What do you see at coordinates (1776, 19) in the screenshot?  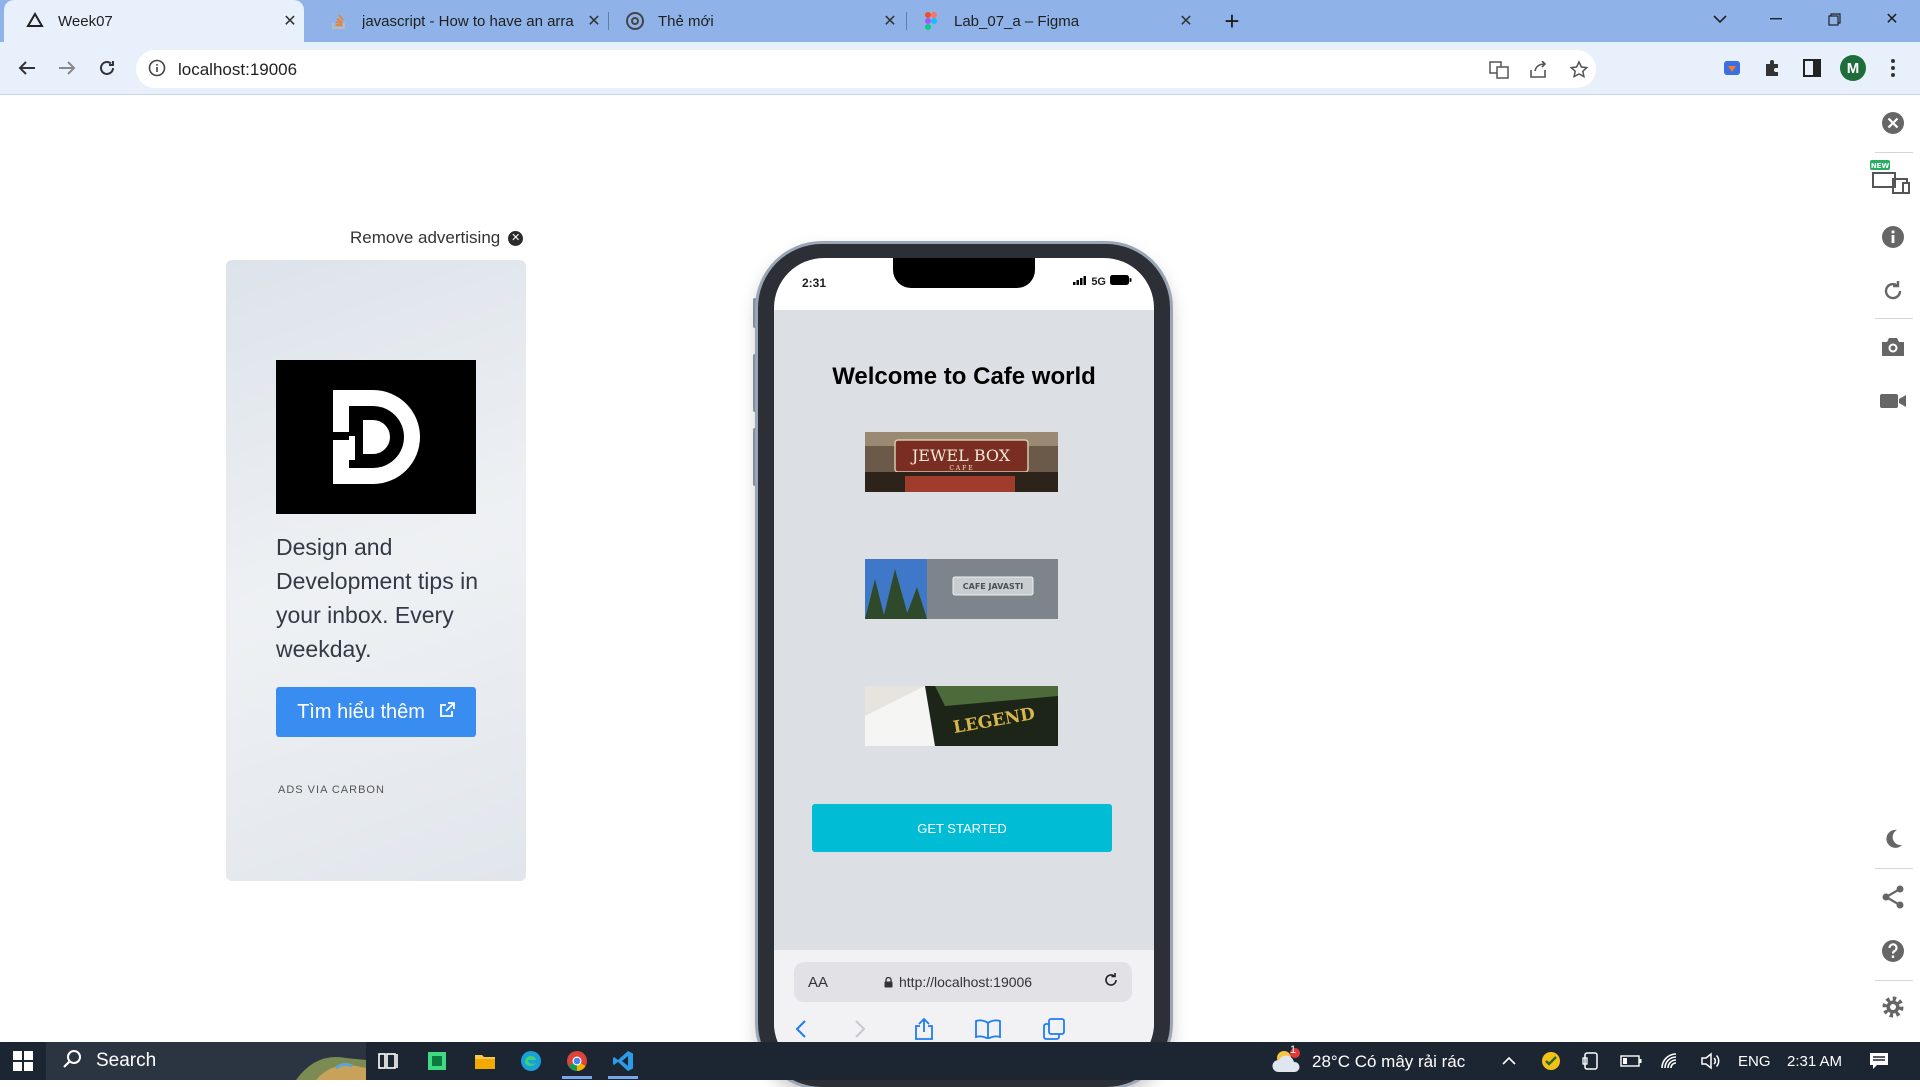 I see `minimize-icon` at bounding box center [1776, 19].